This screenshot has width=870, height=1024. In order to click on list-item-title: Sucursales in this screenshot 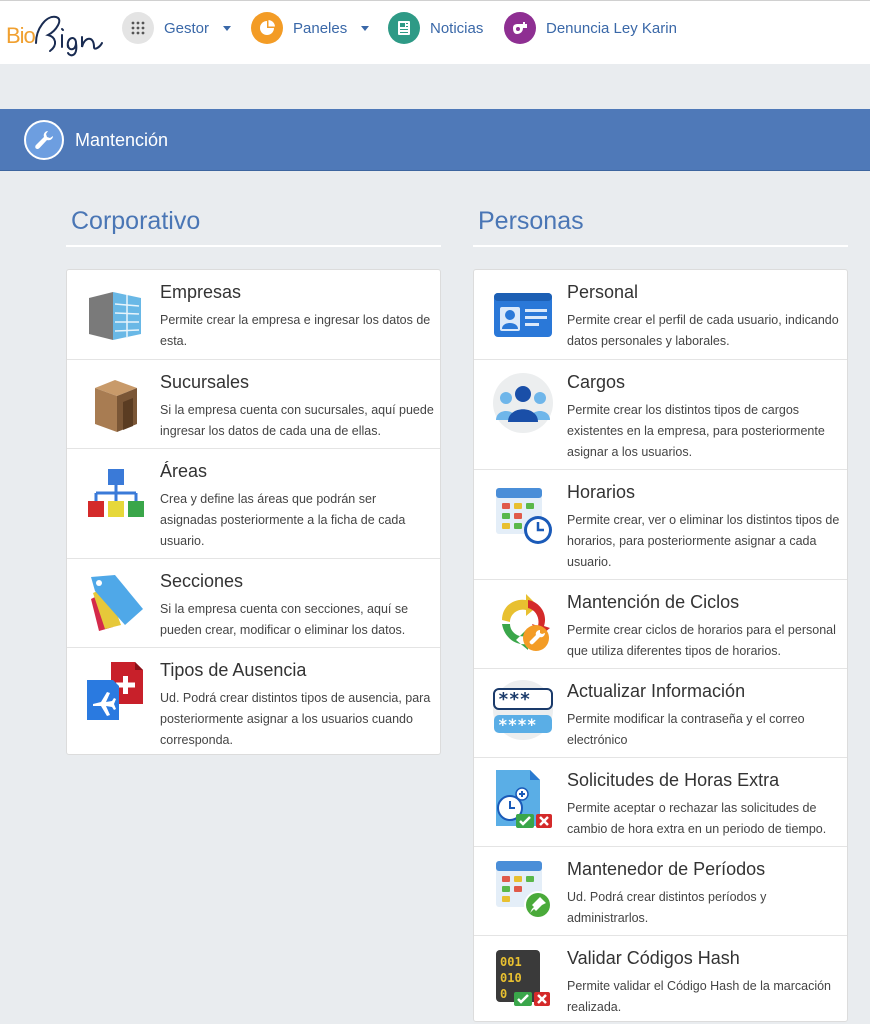, I will do `click(205, 382)`.